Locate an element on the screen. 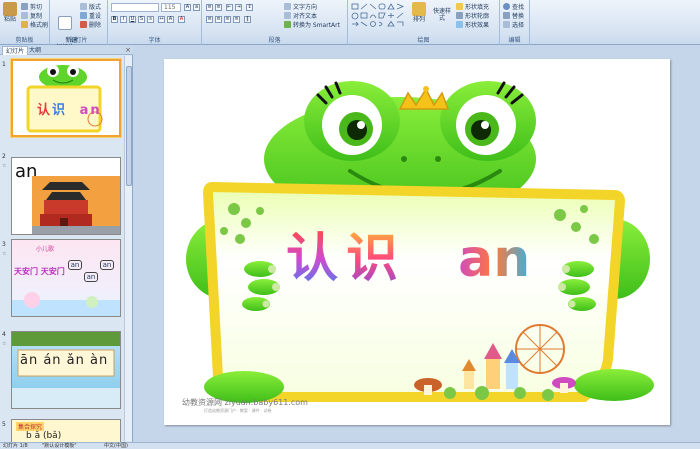 The width and height of the screenshot is (700, 449). slide-thumbnail-4: ān án ǎn àn is located at coordinates (66, 370).